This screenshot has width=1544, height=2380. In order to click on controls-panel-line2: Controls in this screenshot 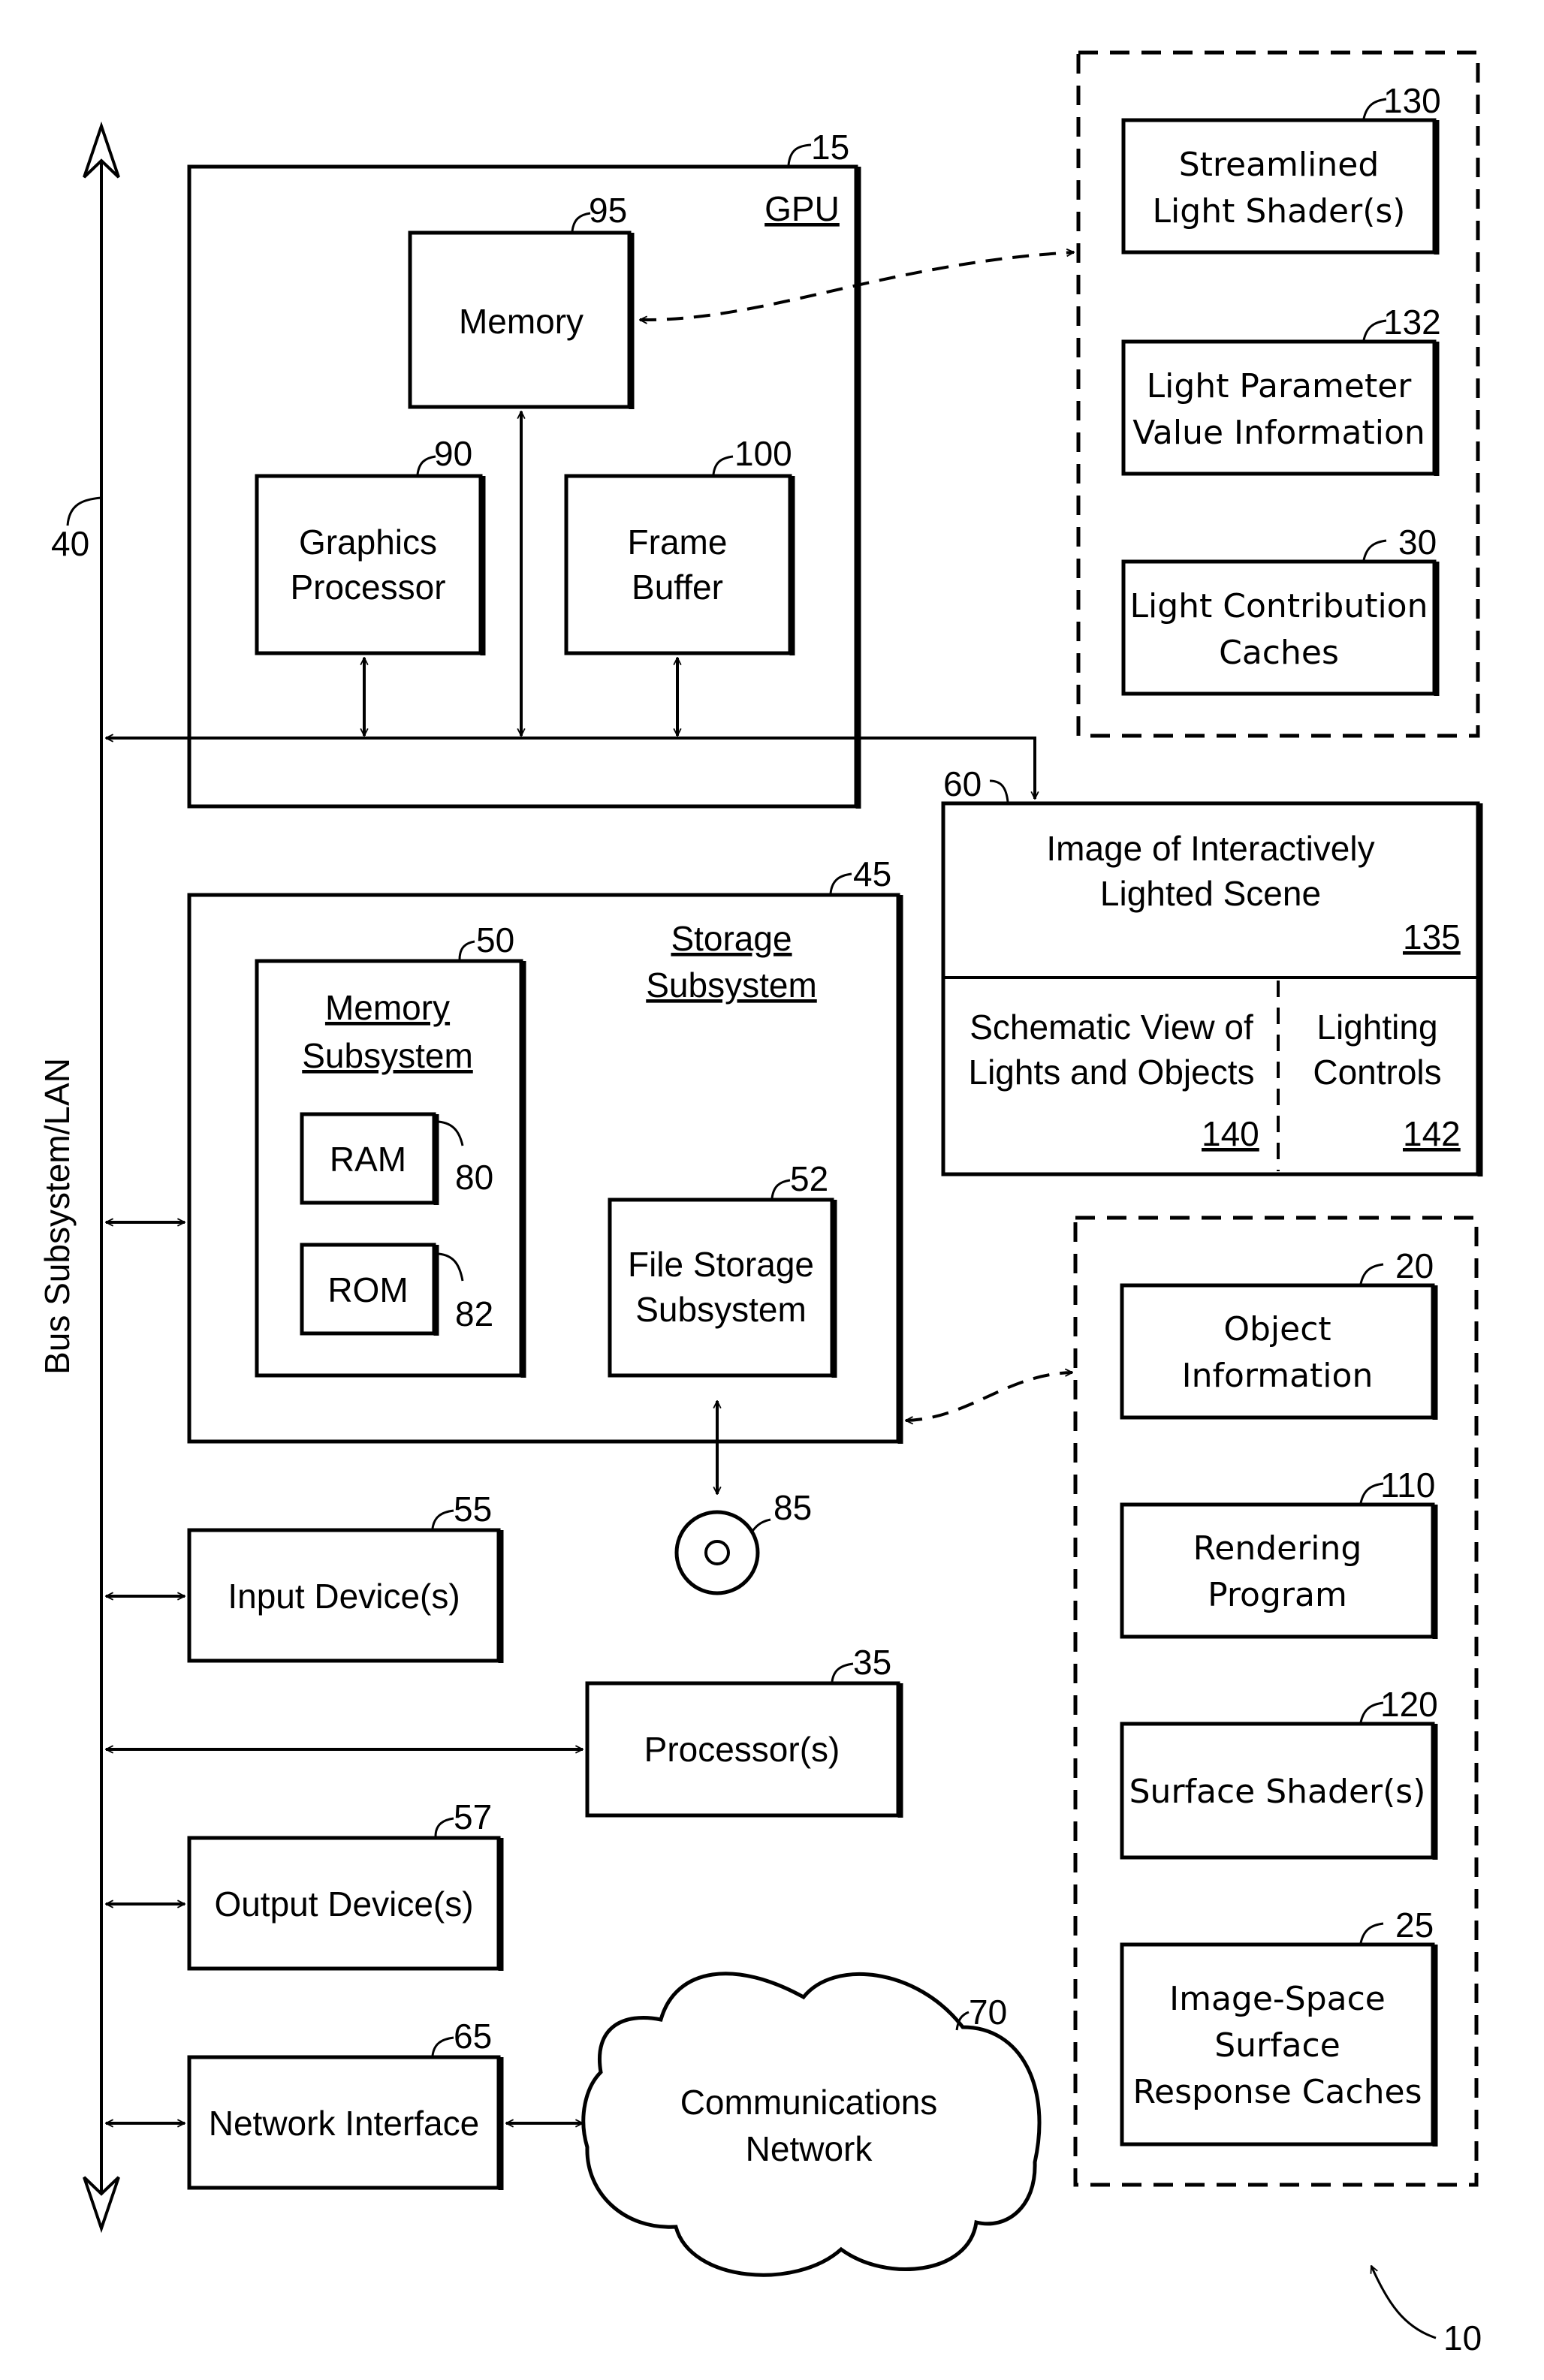, I will do `click(1377, 1072)`.